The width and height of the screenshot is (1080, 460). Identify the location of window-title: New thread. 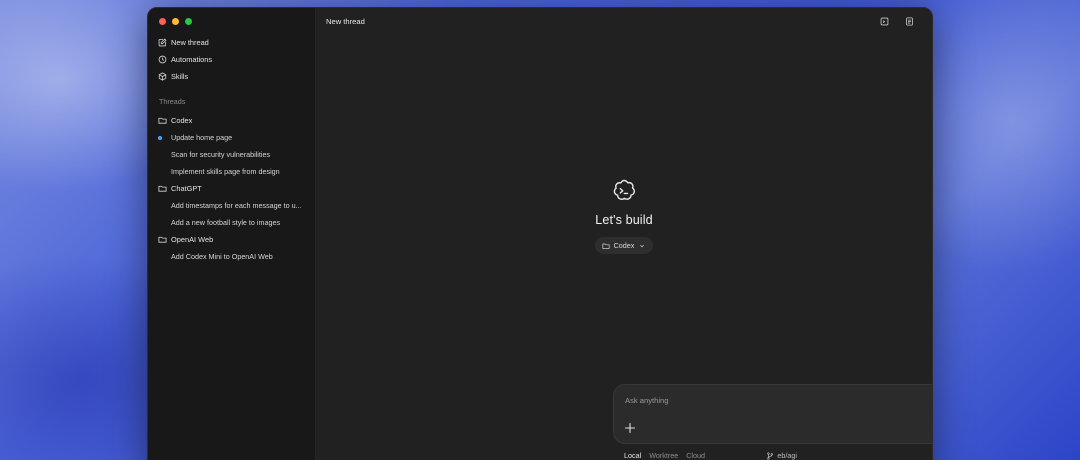
(345, 21).